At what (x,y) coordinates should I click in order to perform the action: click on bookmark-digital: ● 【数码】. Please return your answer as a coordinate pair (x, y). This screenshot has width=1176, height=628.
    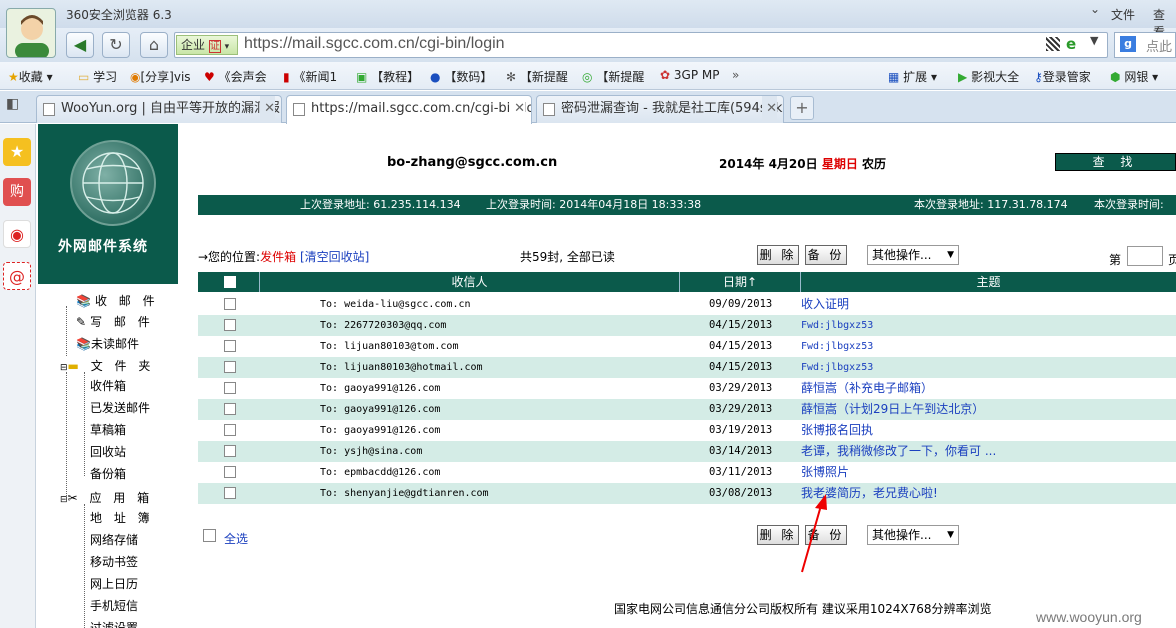
    Looking at the image, I should click on (461, 76).